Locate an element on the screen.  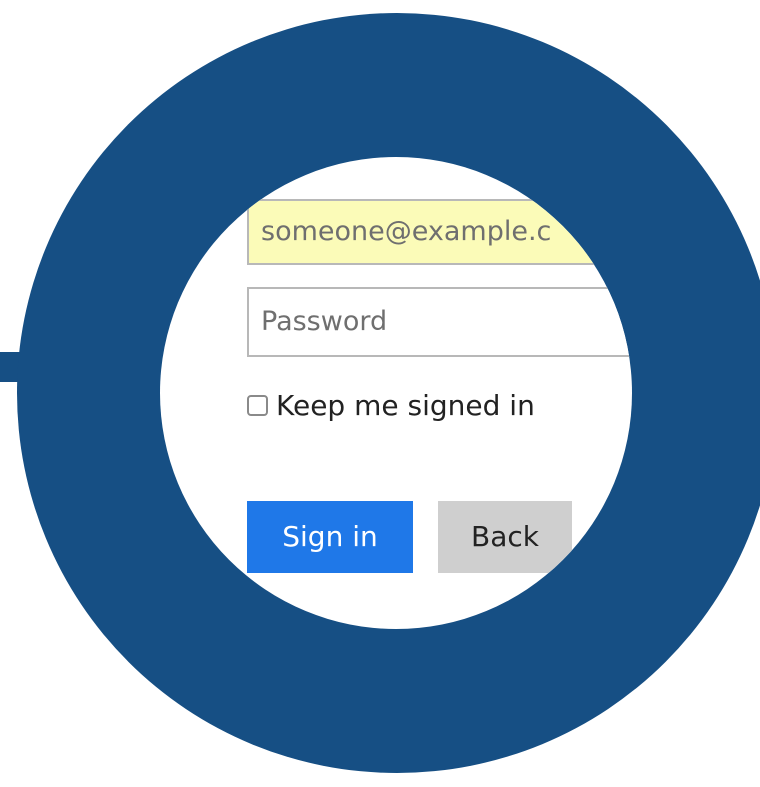
keep-signed-in-label: Keep me signed in is located at coordinates (405, 405).